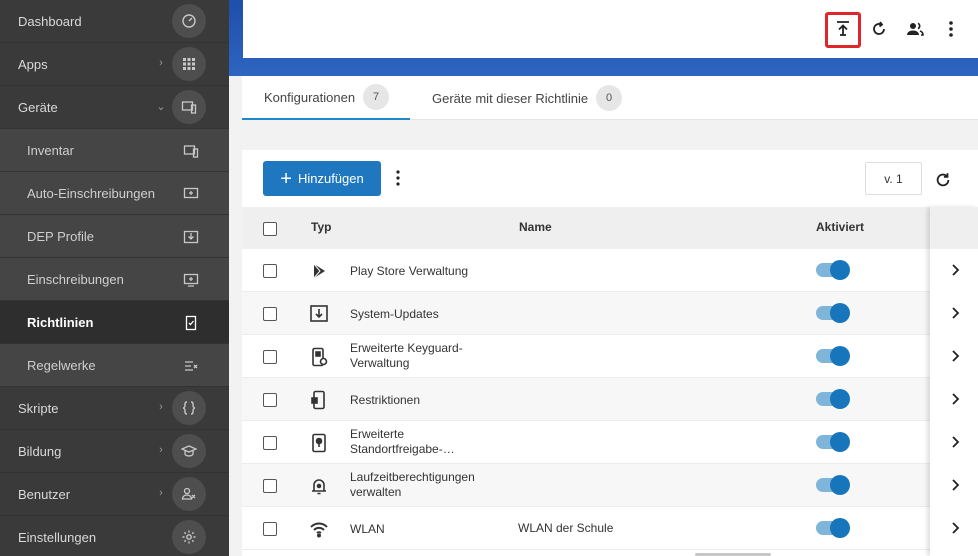  I want to click on row-actions-column, so click(954, 381).